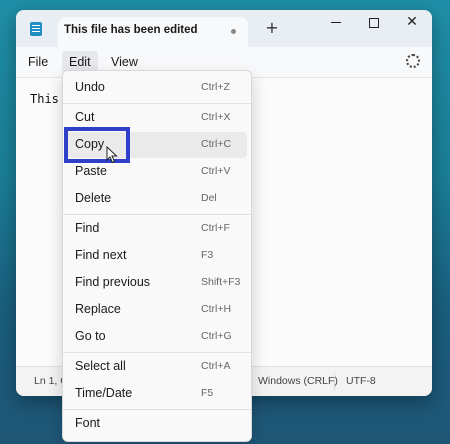 The image size is (450, 444). I want to click on menu-file: File, so click(38, 62).